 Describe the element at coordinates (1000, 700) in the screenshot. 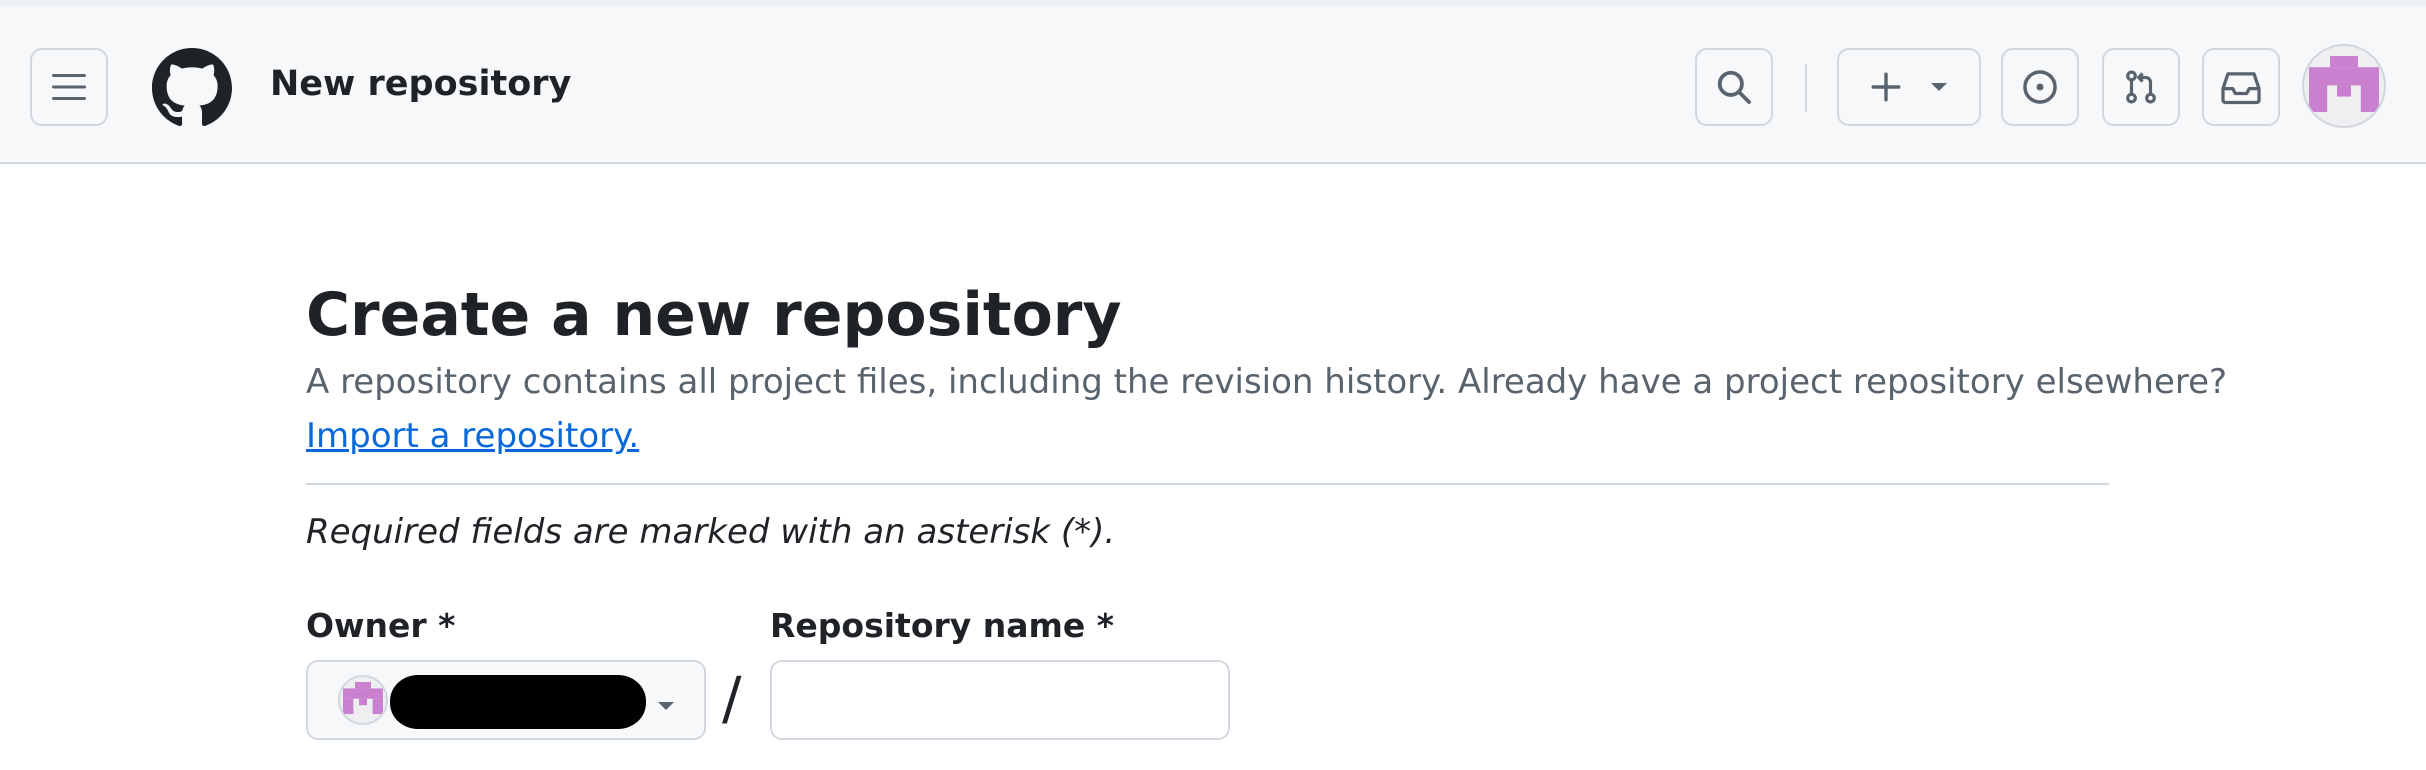

I see `repository-name-input` at that location.